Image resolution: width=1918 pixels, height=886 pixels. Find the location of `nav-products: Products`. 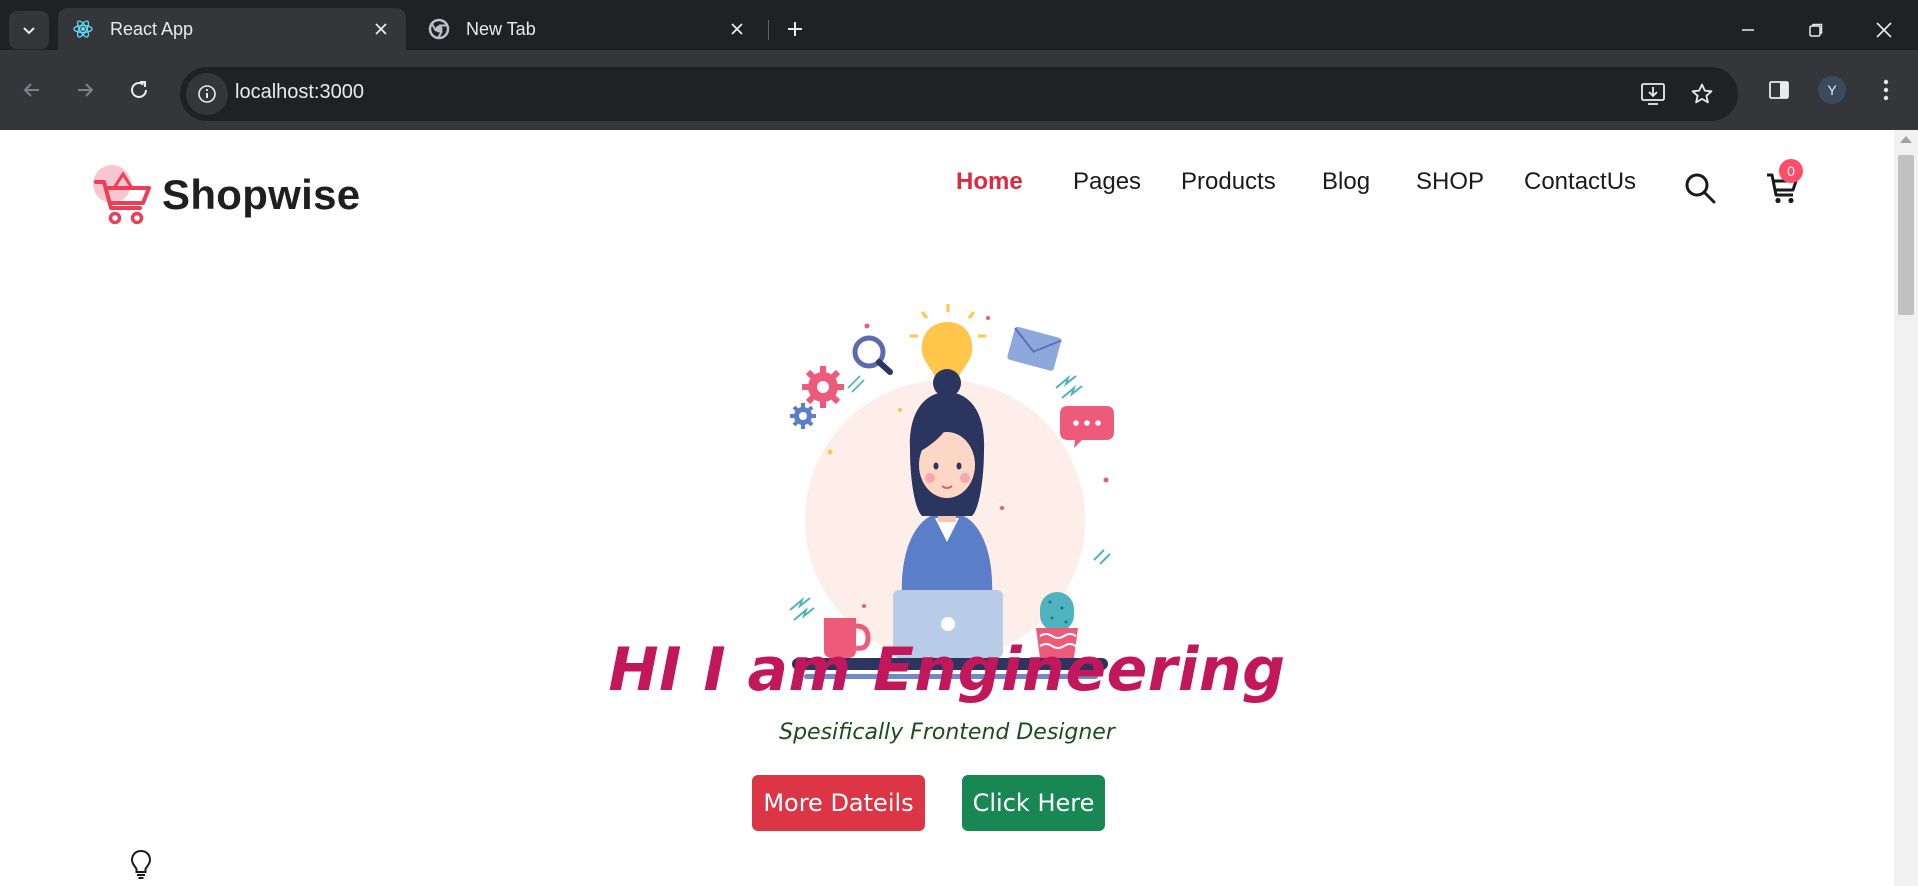

nav-products: Products is located at coordinates (1228, 182).